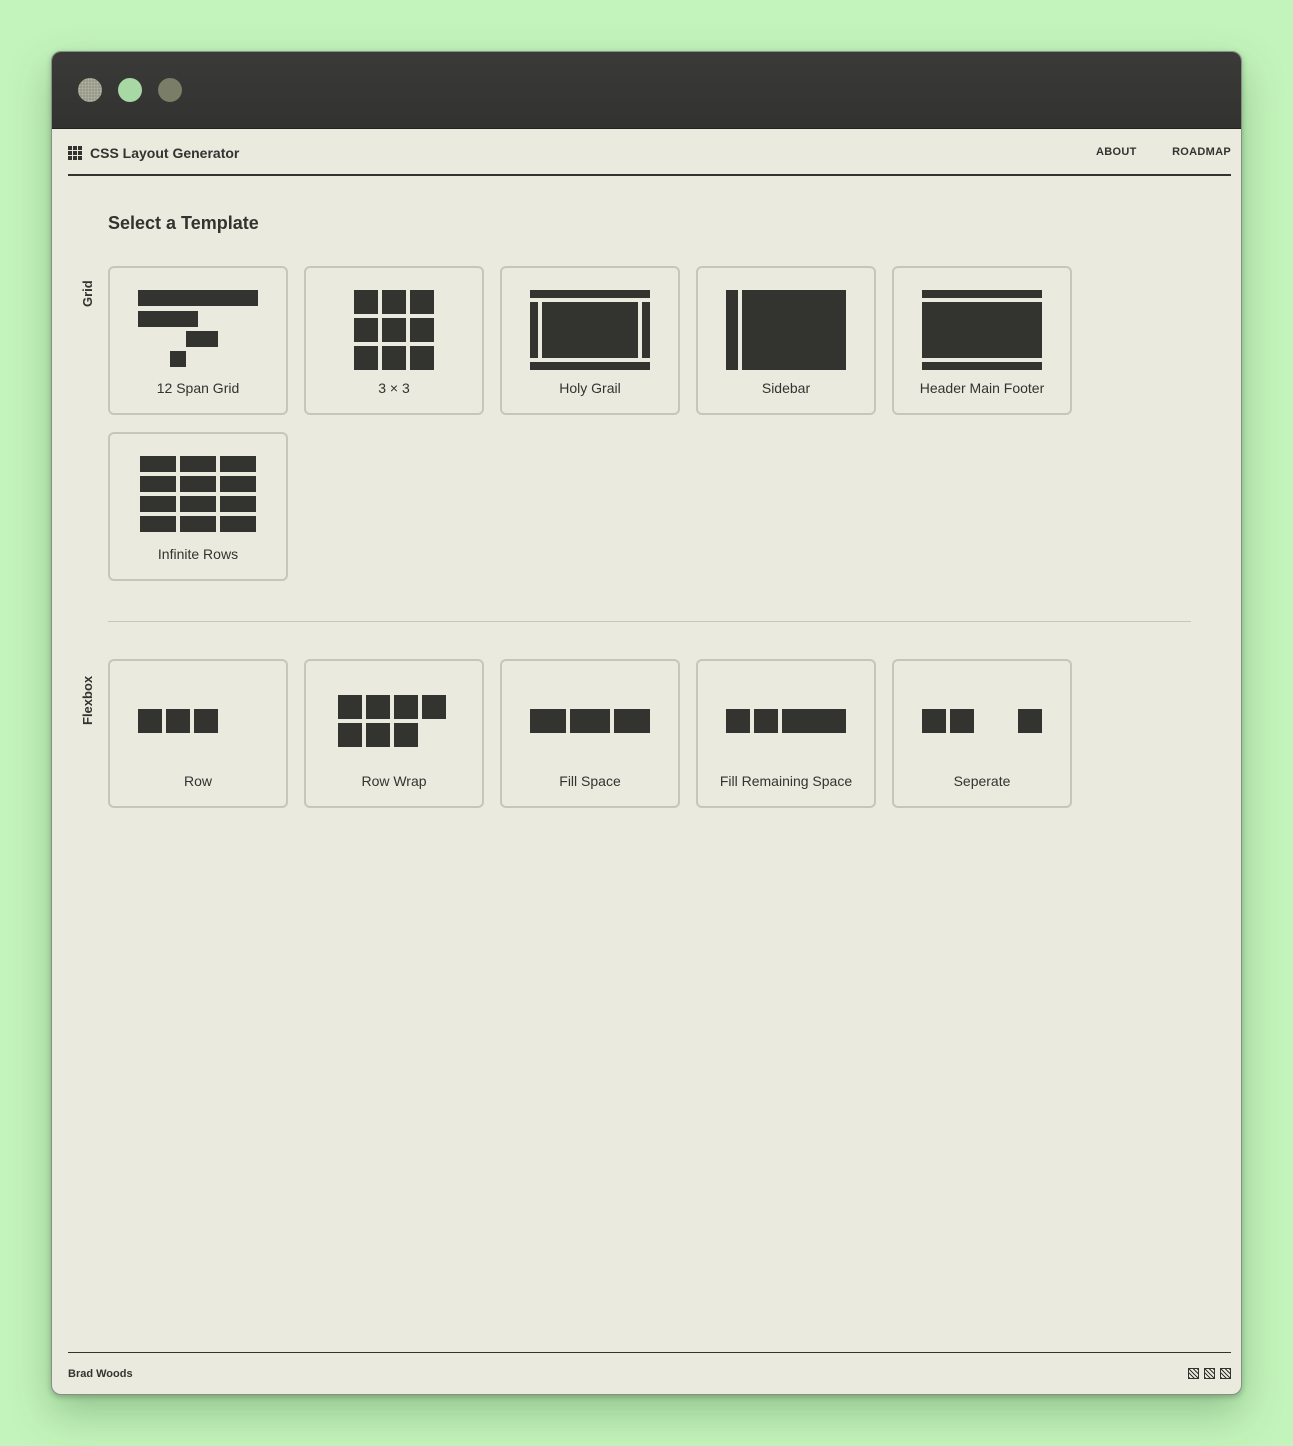 The height and width of the screenshot is (1446, 1293). I want to click on template-card-holy-grail: Holy Grail, so click(590, 340).